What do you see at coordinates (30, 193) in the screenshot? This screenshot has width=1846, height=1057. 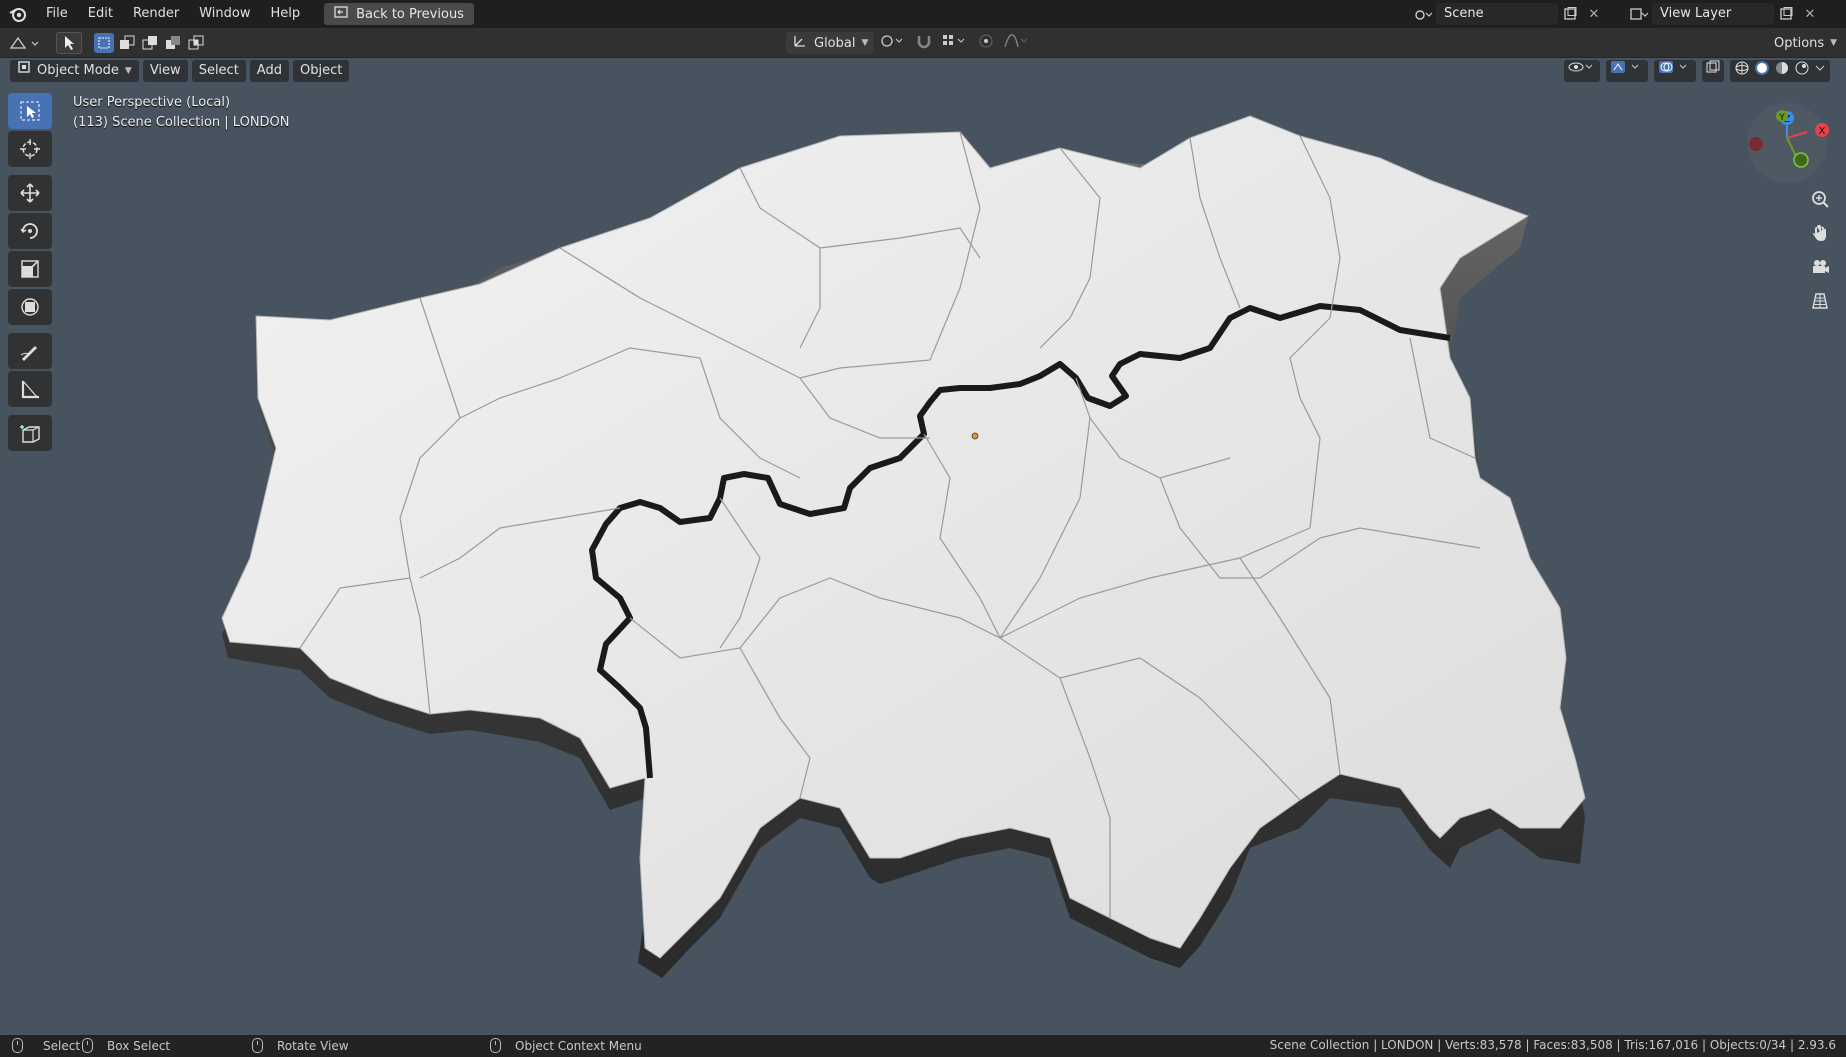 I see `move-tool-icon` at bounding box center [30, 193].